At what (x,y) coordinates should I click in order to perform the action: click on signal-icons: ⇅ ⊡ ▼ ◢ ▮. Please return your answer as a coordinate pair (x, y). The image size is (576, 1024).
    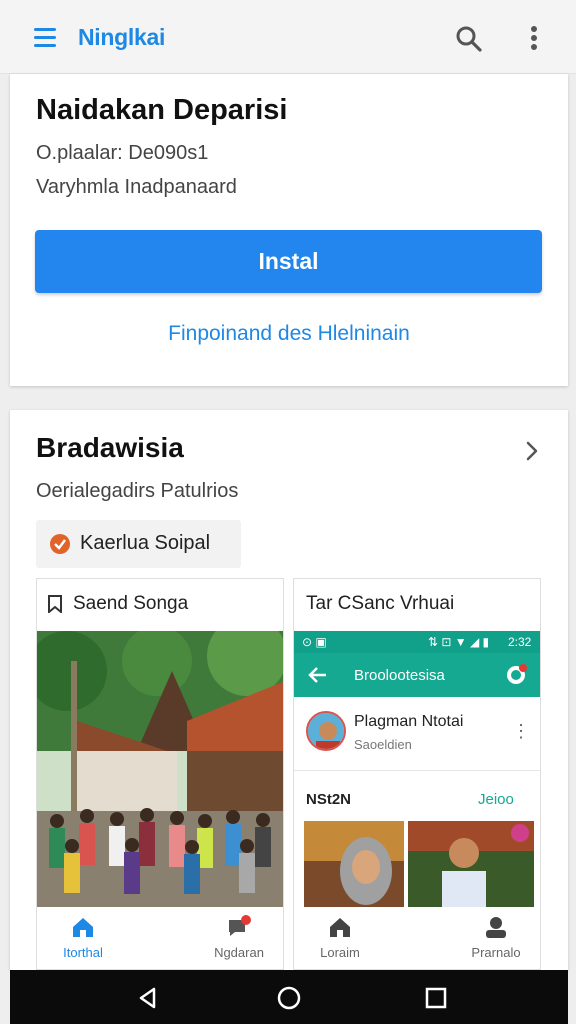
    Looking at the image, I should click on (459, 642).